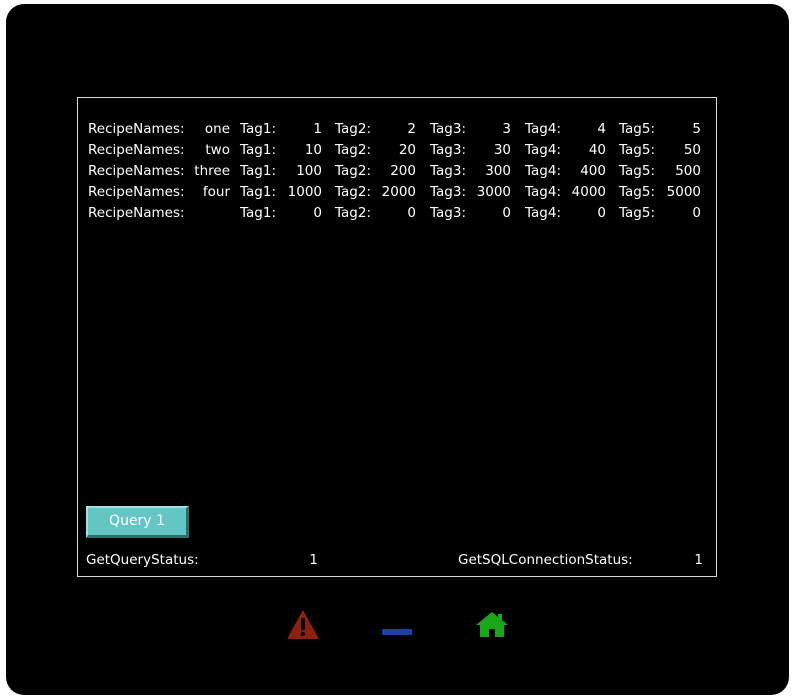 Image resolution: width=793 pixels, height=699 pixels. Describe the element at coordinates (493, 192) in the screenshot. I see `tag3-value: 3000` at that location.